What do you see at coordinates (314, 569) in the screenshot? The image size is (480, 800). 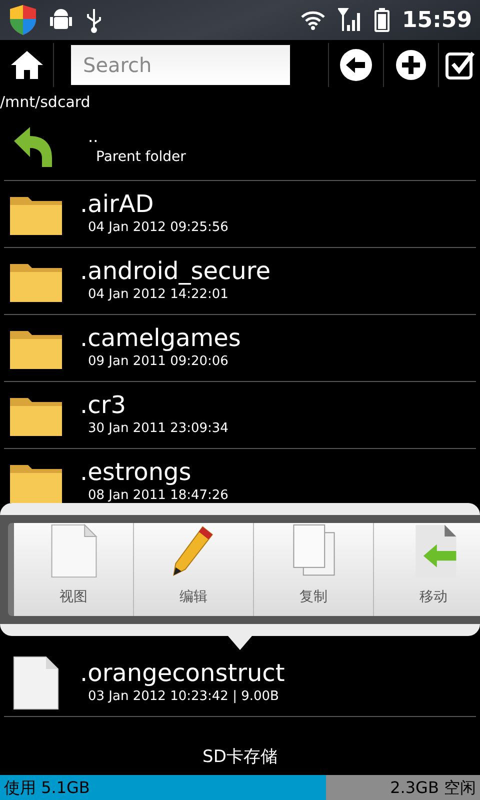 I see `action-button: 复制` at bounding box center [314, 569].